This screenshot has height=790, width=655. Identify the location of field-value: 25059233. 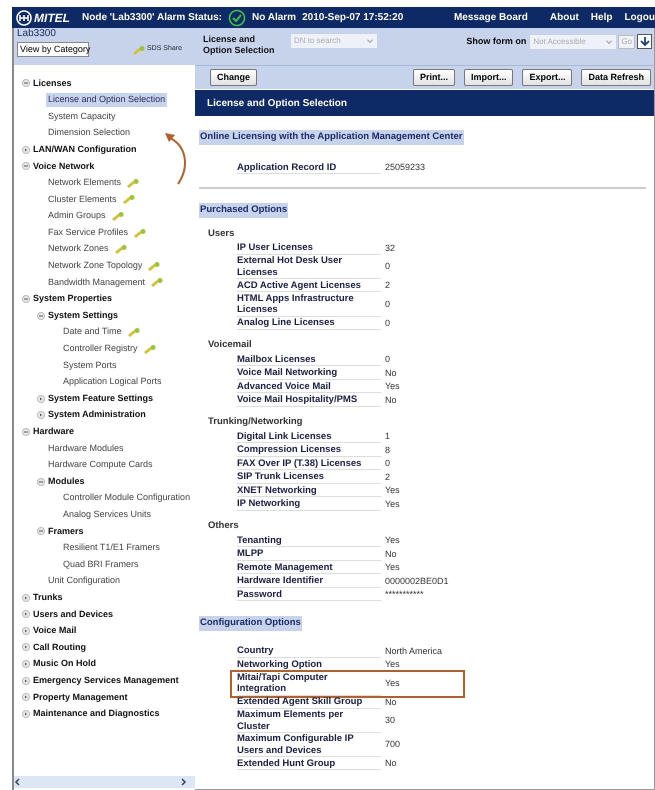
(405, 167).